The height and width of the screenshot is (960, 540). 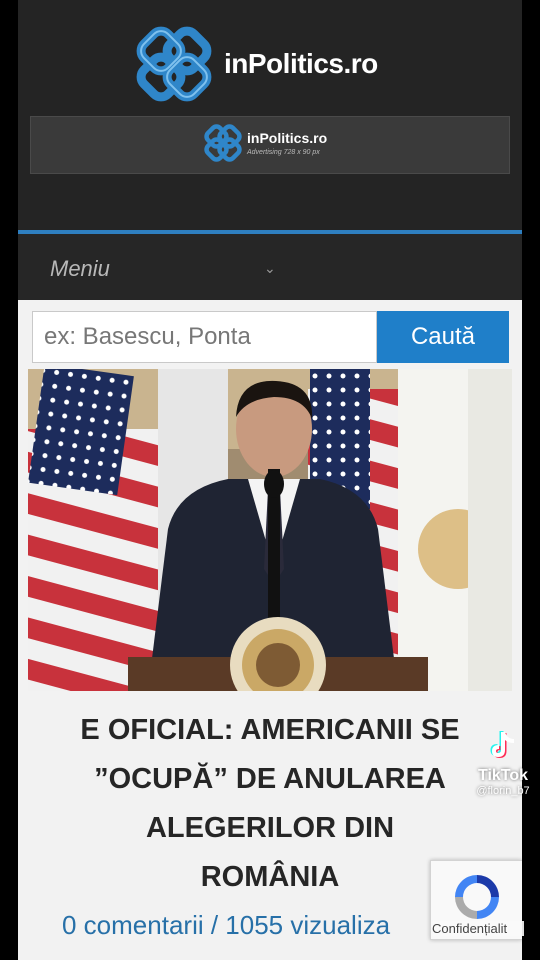 What do you see at coordinates (502, 744) in the screenshot?
I see `tiktok-icon` at bounding box center [502, 744].